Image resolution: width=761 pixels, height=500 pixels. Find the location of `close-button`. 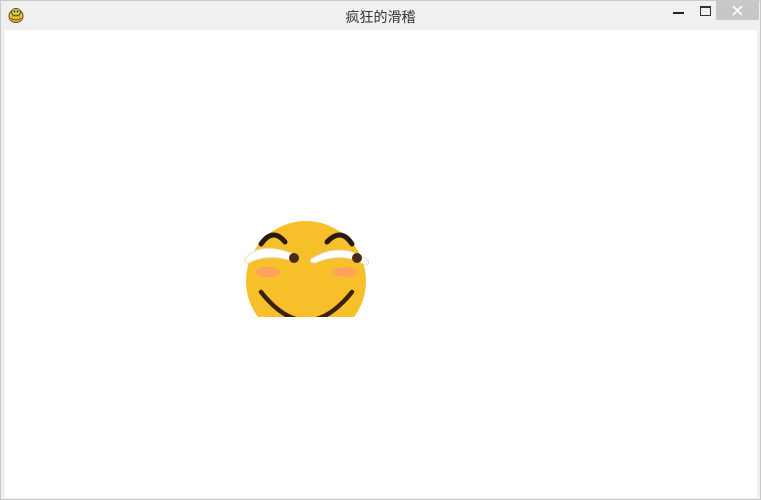

close-button is located at coordinates (737, 10).